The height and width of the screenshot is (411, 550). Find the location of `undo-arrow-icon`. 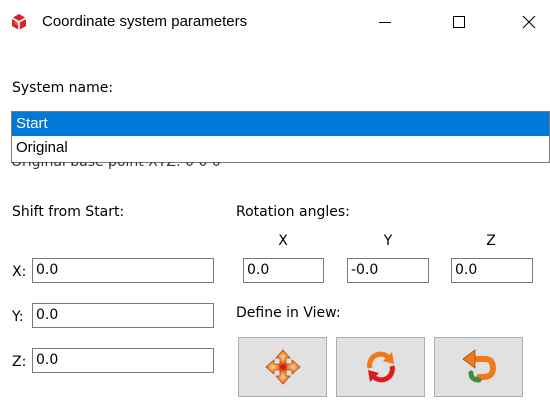

undo-arrow-icon is located at coordinates (478, 366).